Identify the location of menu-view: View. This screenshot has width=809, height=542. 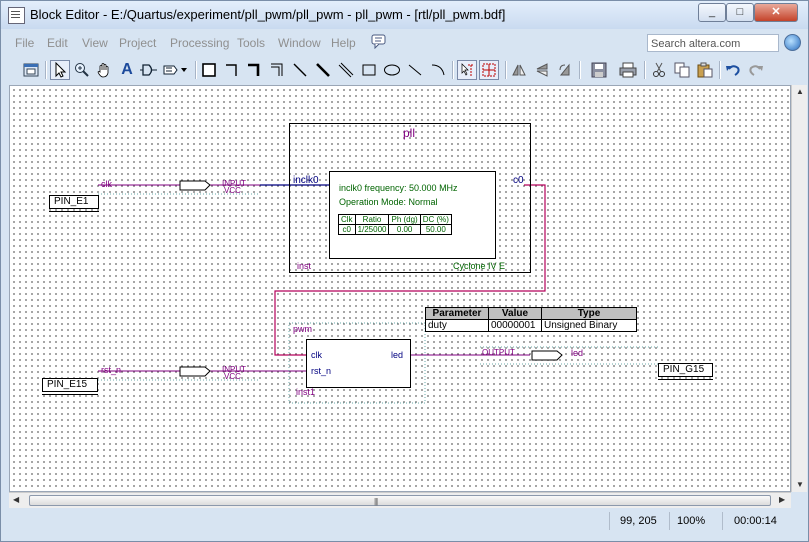
(95, 43).